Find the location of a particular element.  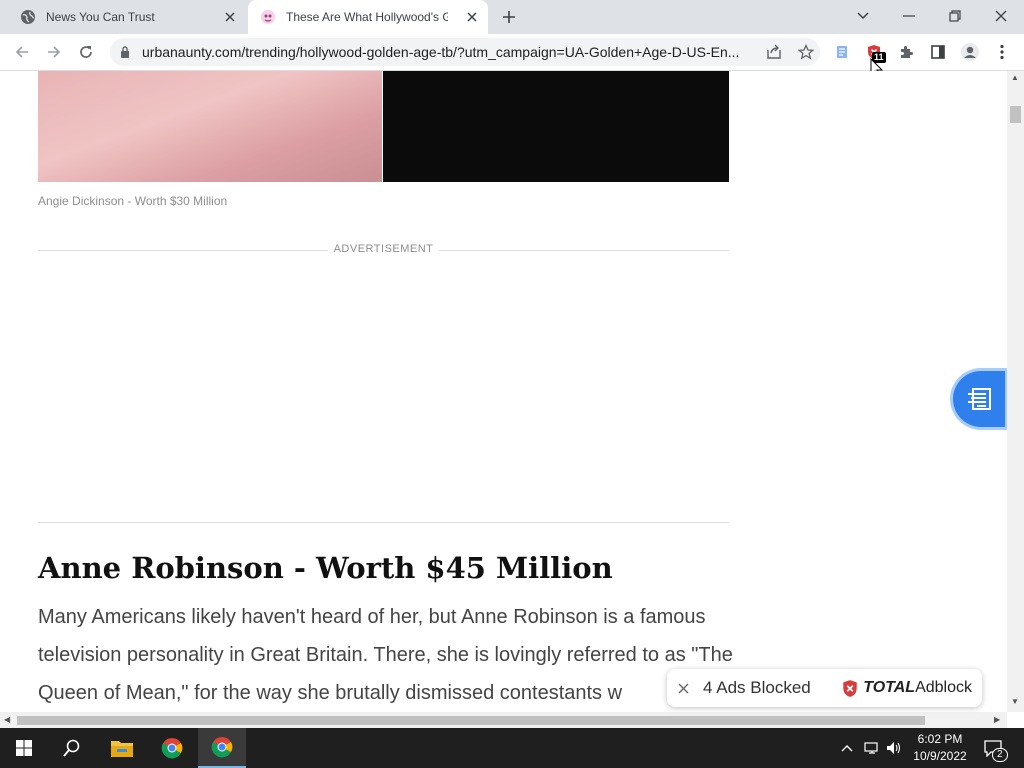

taskbar-search-icon is located at coordinates (72, 748).